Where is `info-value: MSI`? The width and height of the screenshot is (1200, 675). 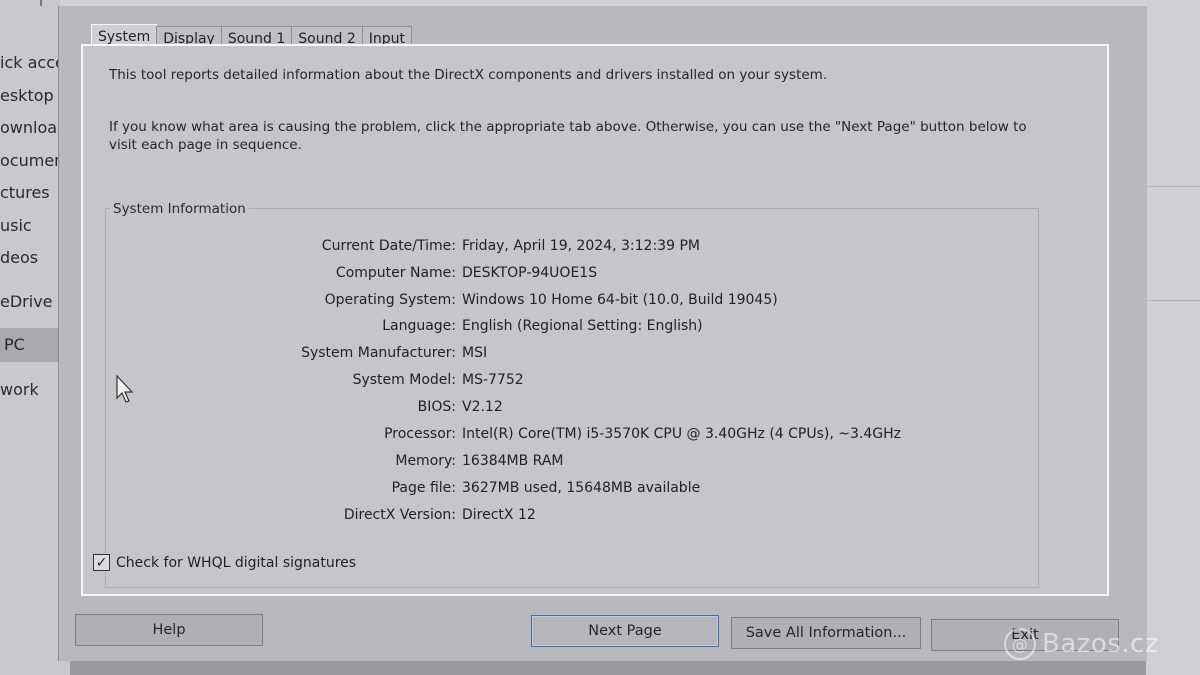
info-value: MSI is located at coordinates (475, 353).